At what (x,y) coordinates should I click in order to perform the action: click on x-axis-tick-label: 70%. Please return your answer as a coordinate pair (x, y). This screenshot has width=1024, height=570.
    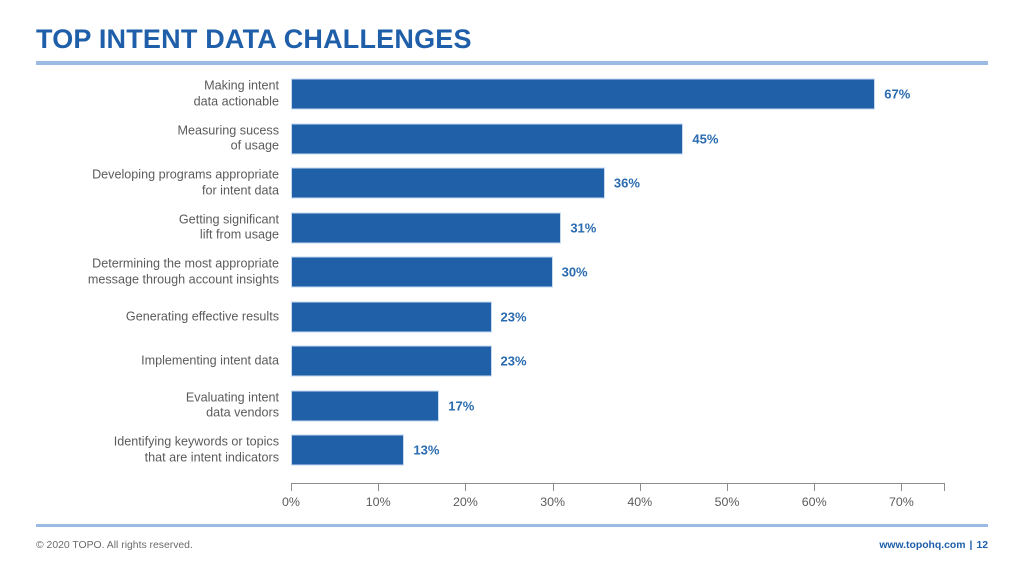
    Looking at the image, I should click on (901, 502).